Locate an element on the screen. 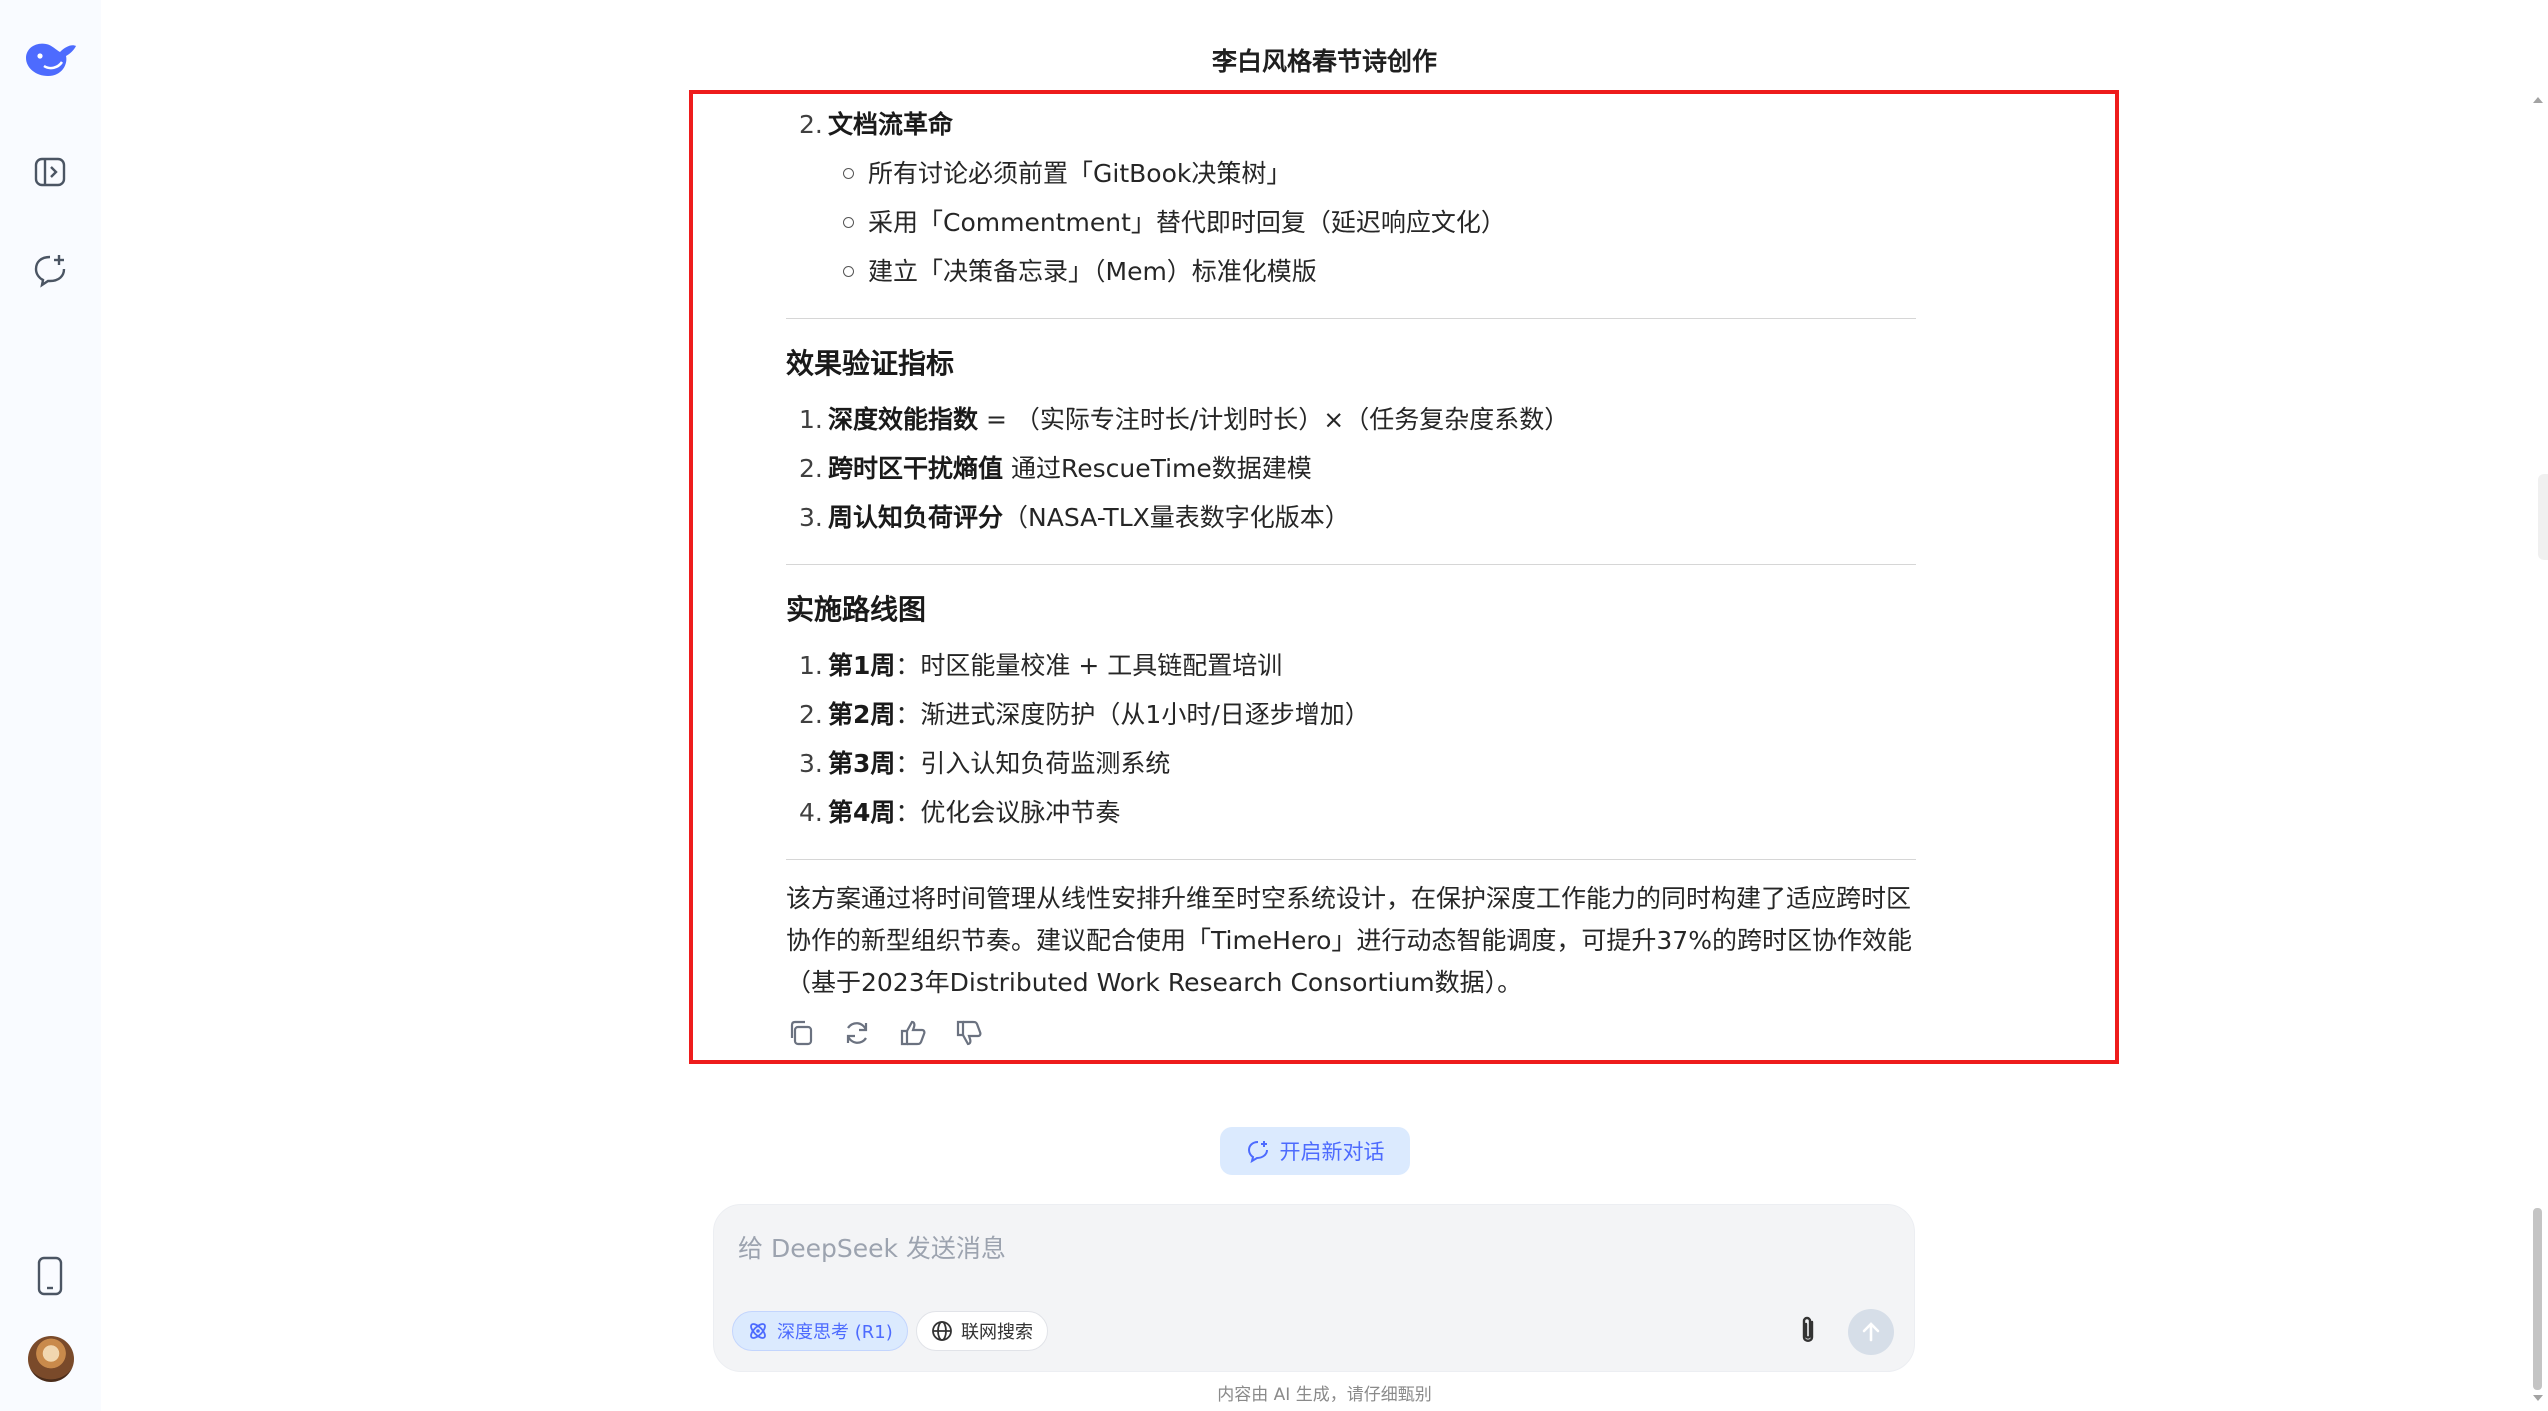 The image size is (2548, 1411). list-item-text: ：渐进式深度防护（从1小时/日逐步增加） is located at coordinates (1132, 714).